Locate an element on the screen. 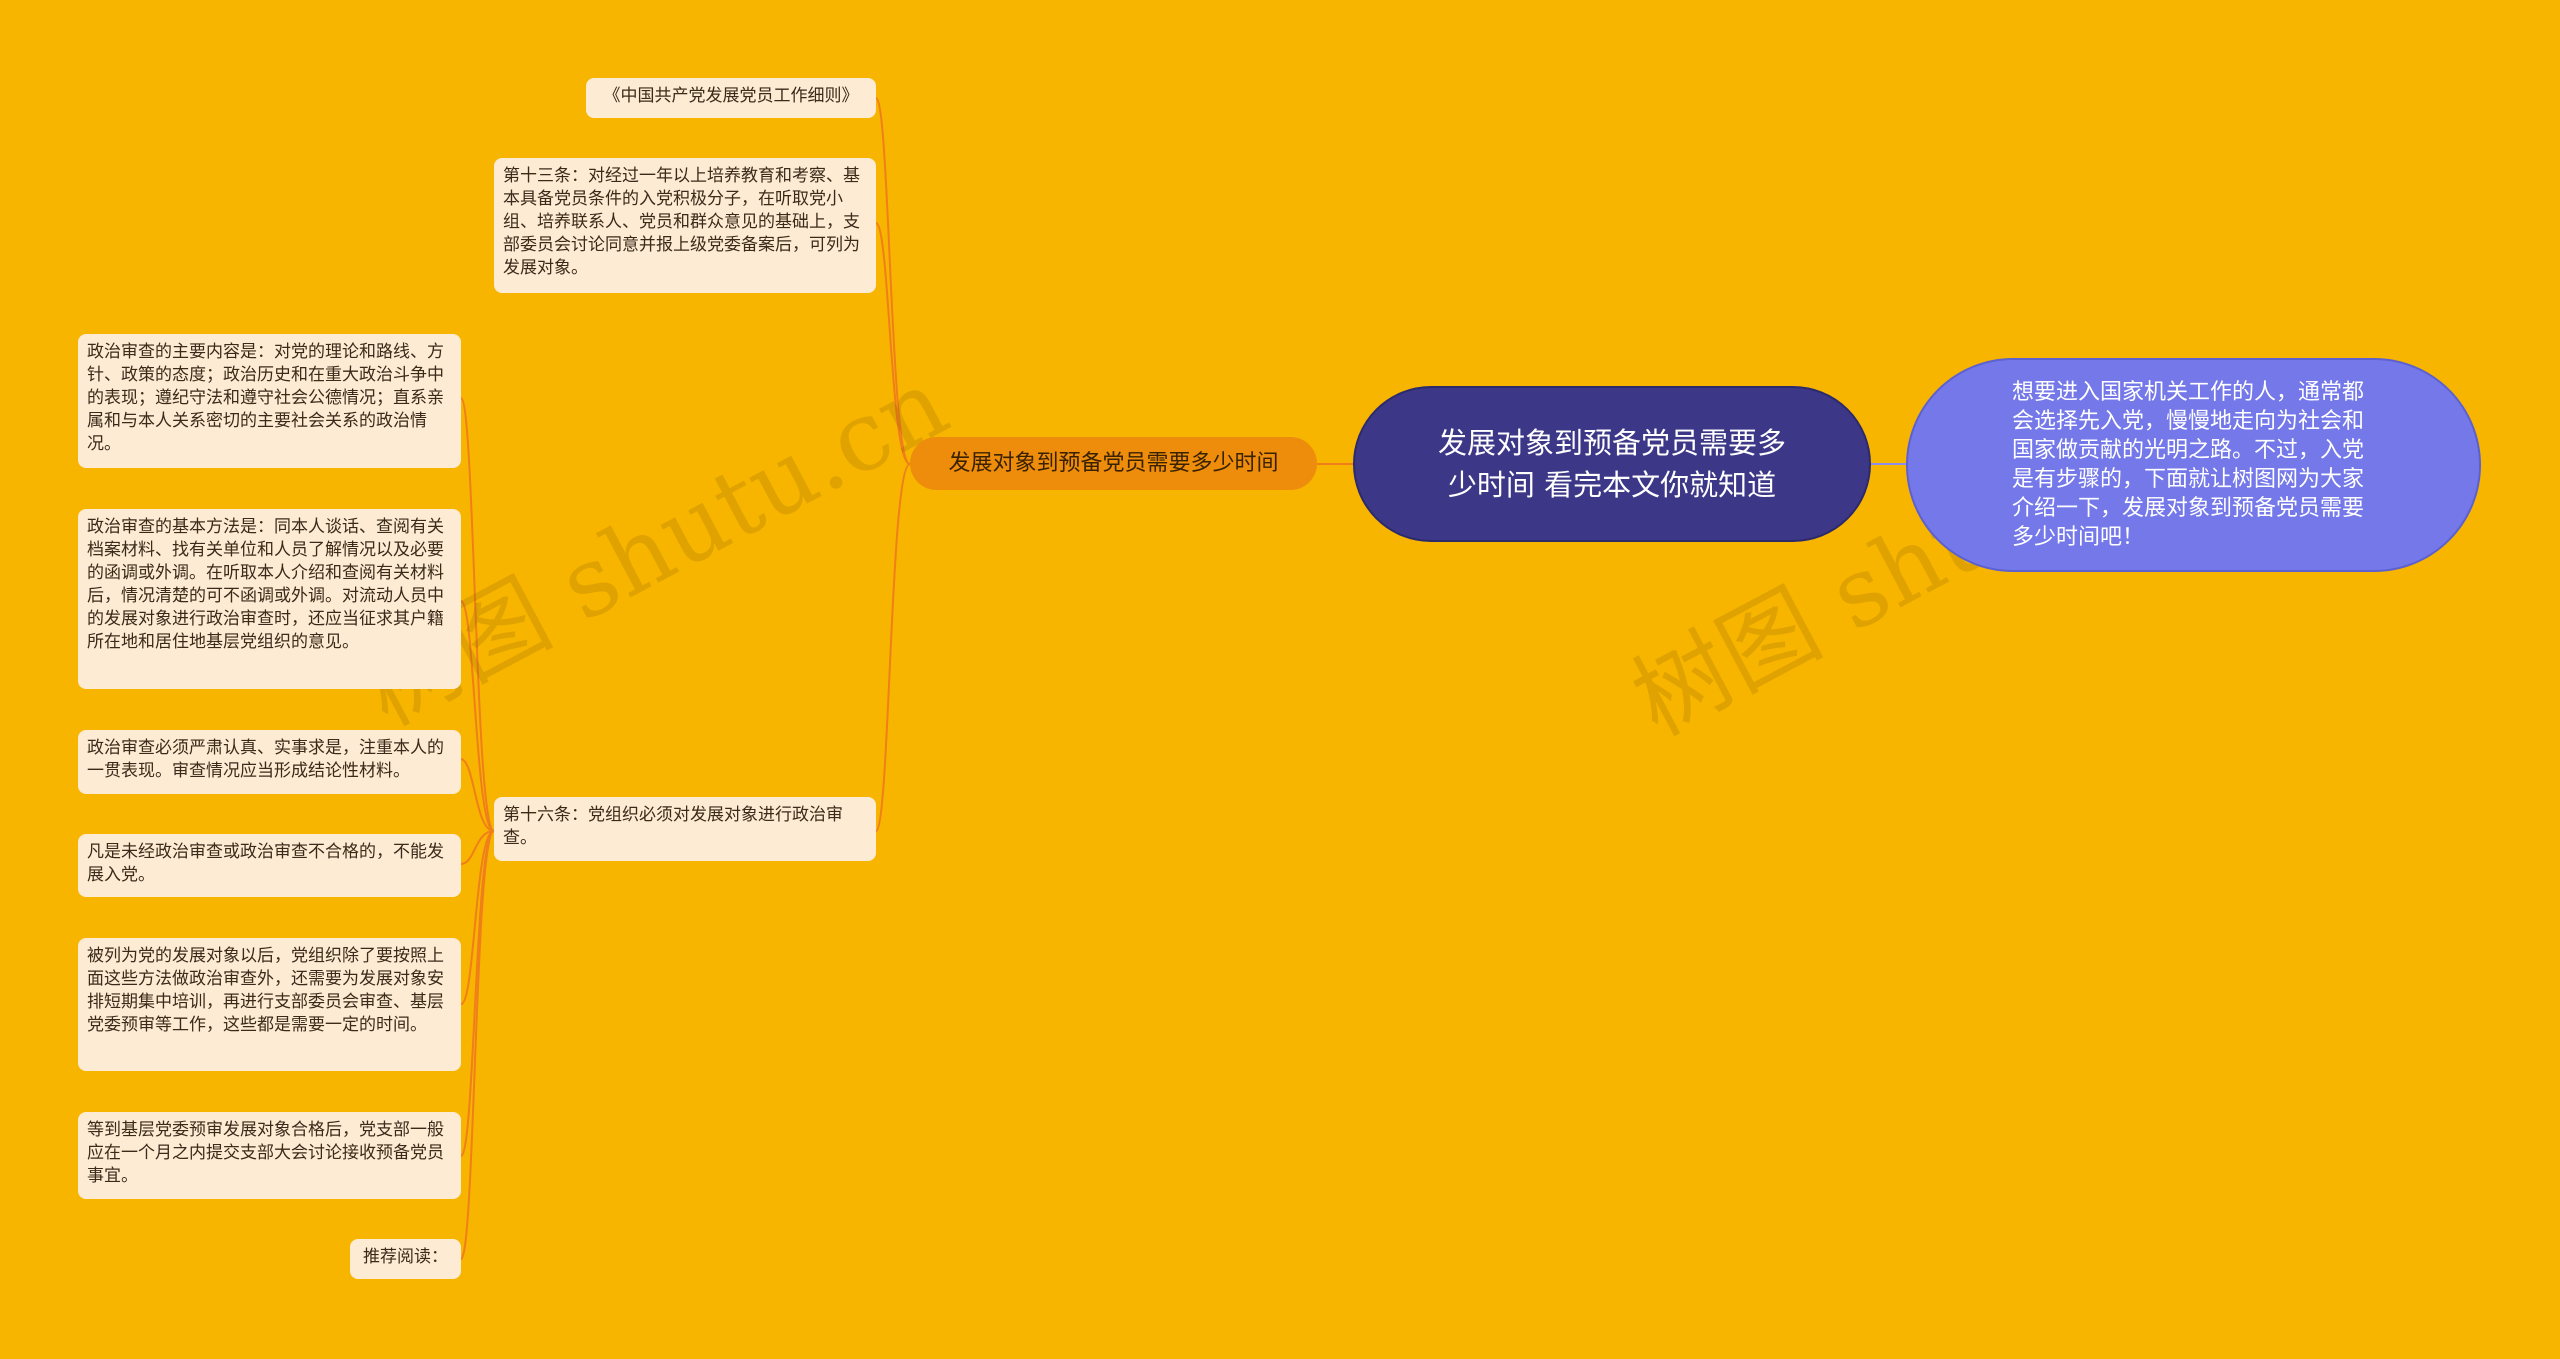 The height and width of the screenshot is (1359, 2560). leaf-text: 《中国共产党发展党员工作细则》 is located at coordinates (731, 96).